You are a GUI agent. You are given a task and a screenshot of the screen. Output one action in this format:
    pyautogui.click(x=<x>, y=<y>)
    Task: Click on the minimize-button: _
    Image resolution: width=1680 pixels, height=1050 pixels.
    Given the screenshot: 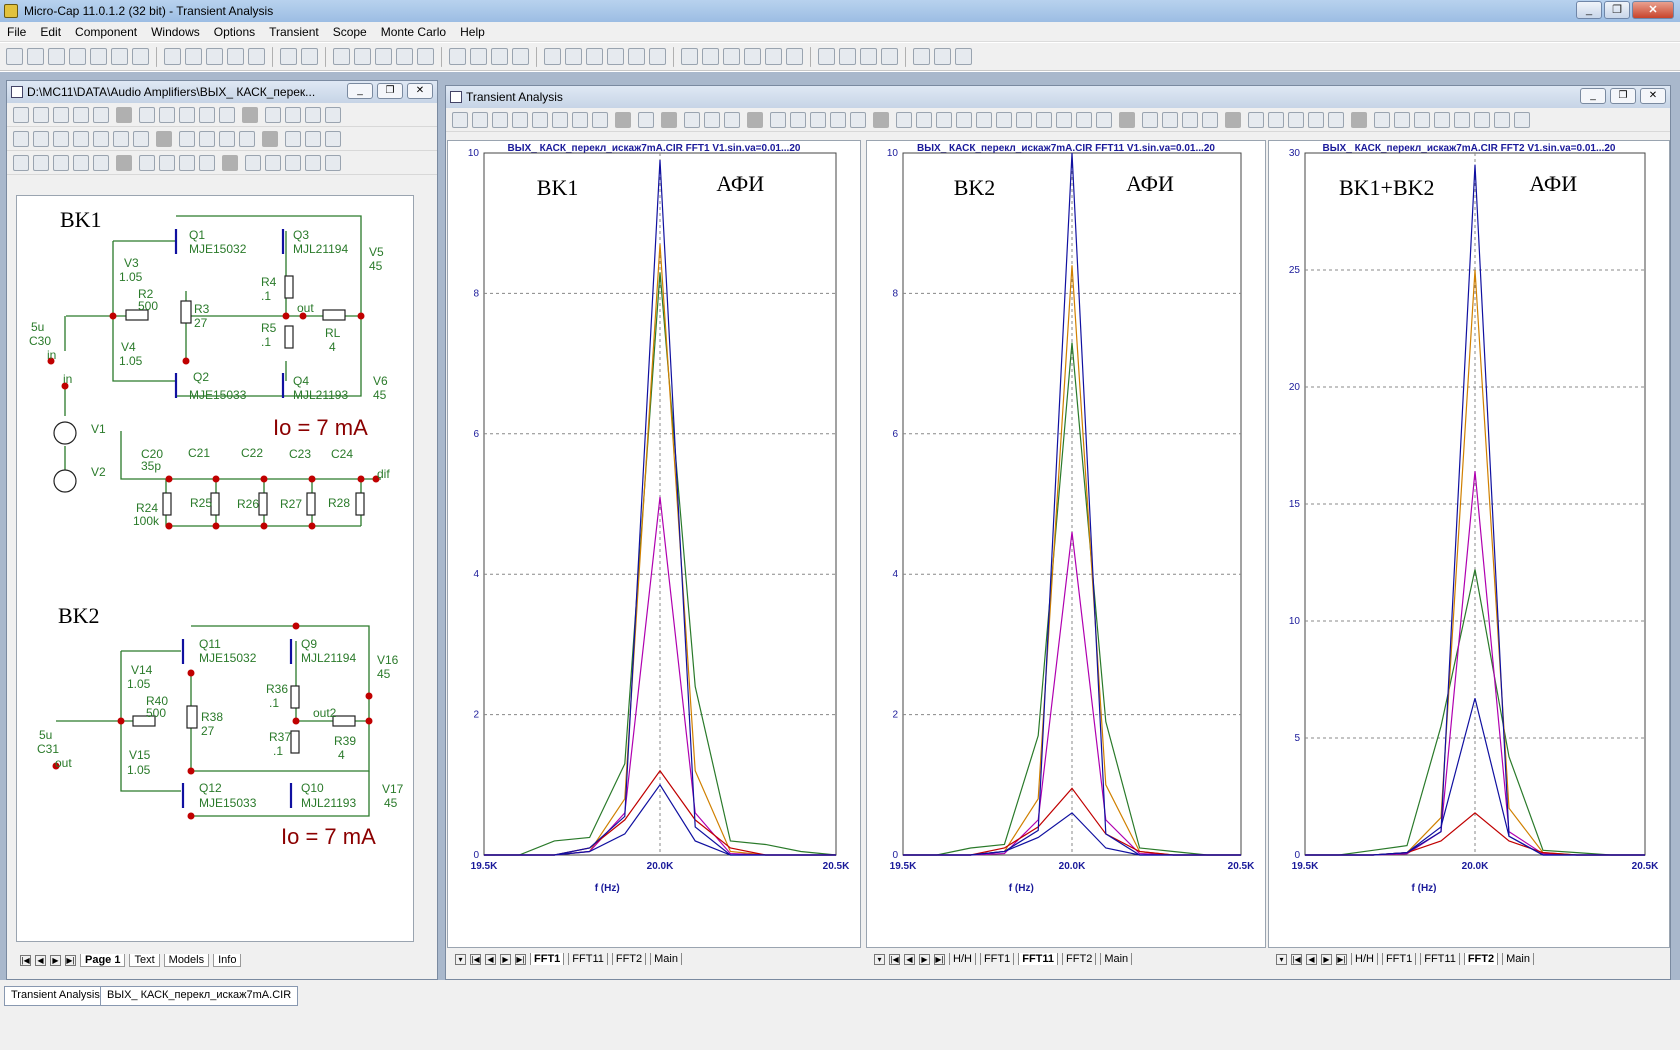 What is the action you would take?
    pyautogui.click(x=1589, y=10)
    